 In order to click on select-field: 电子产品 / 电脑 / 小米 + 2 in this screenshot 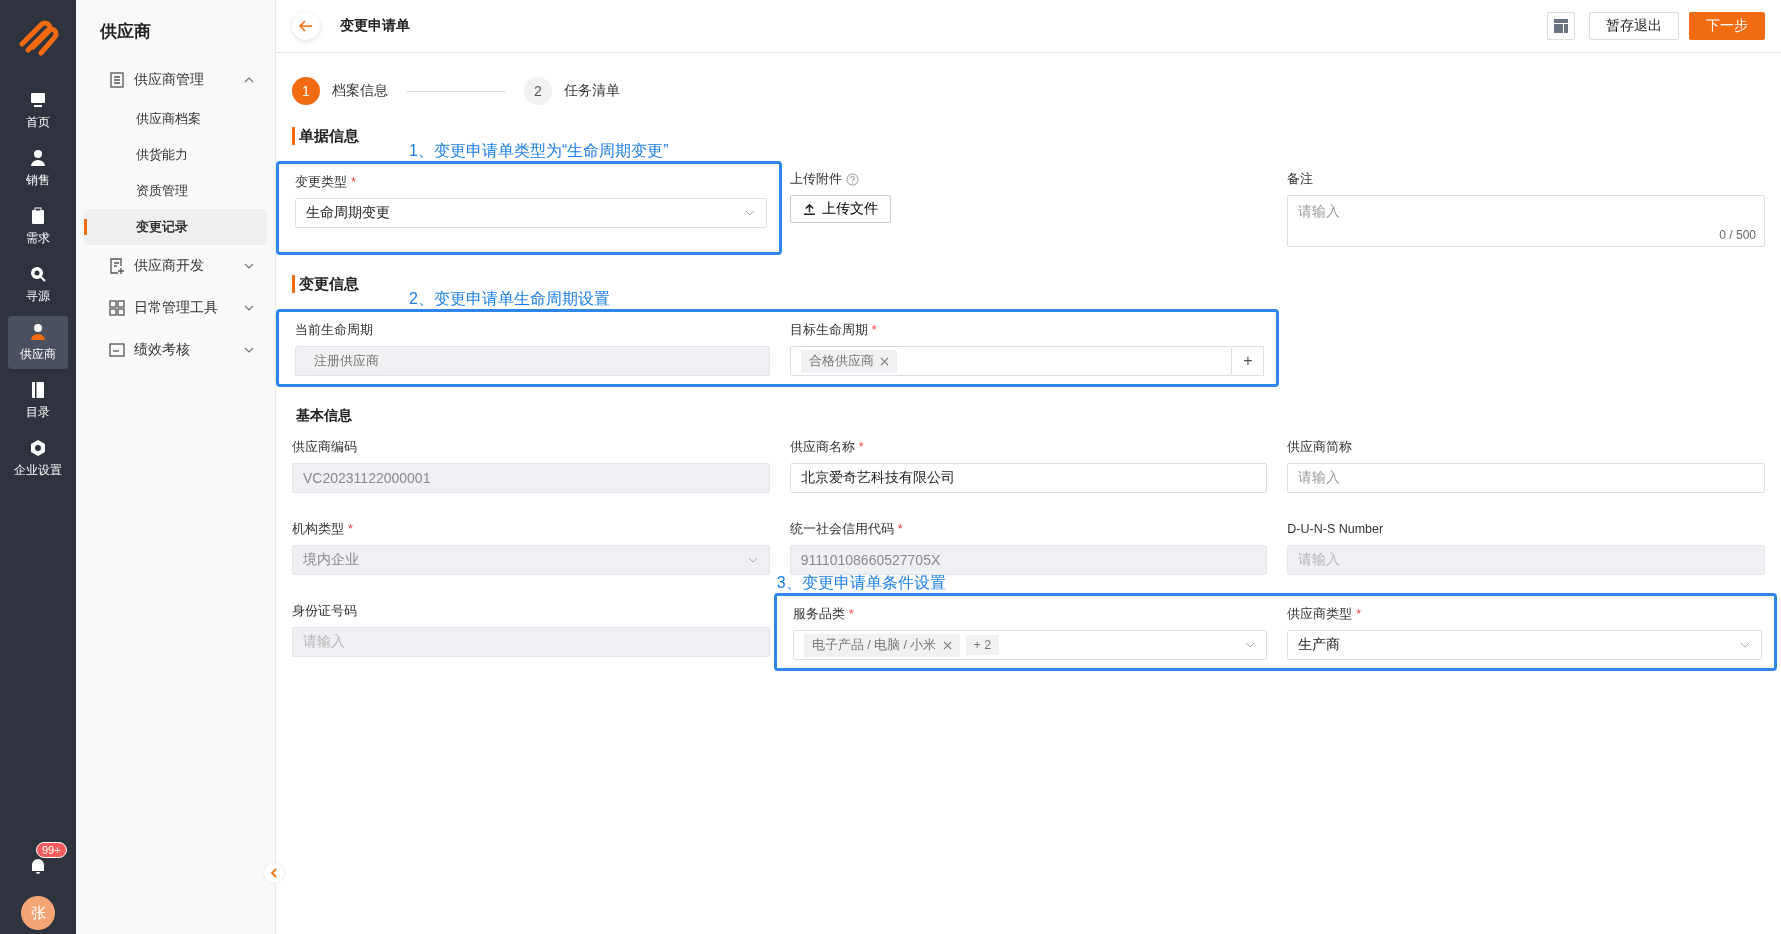, I will do `click(1030, 645)`.